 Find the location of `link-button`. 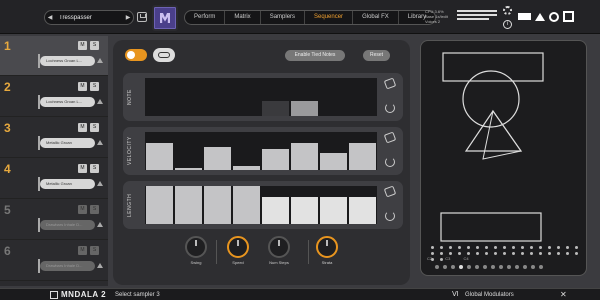

link-button is located at coordinates (164, 55).